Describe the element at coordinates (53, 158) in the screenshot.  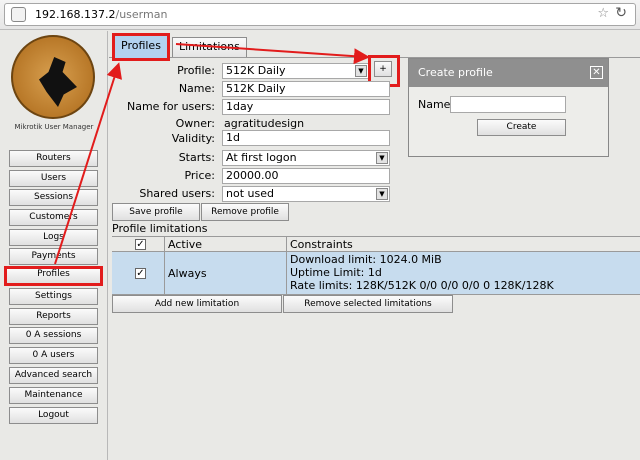
I see `sidebar-item-routers: Routers` at that location.